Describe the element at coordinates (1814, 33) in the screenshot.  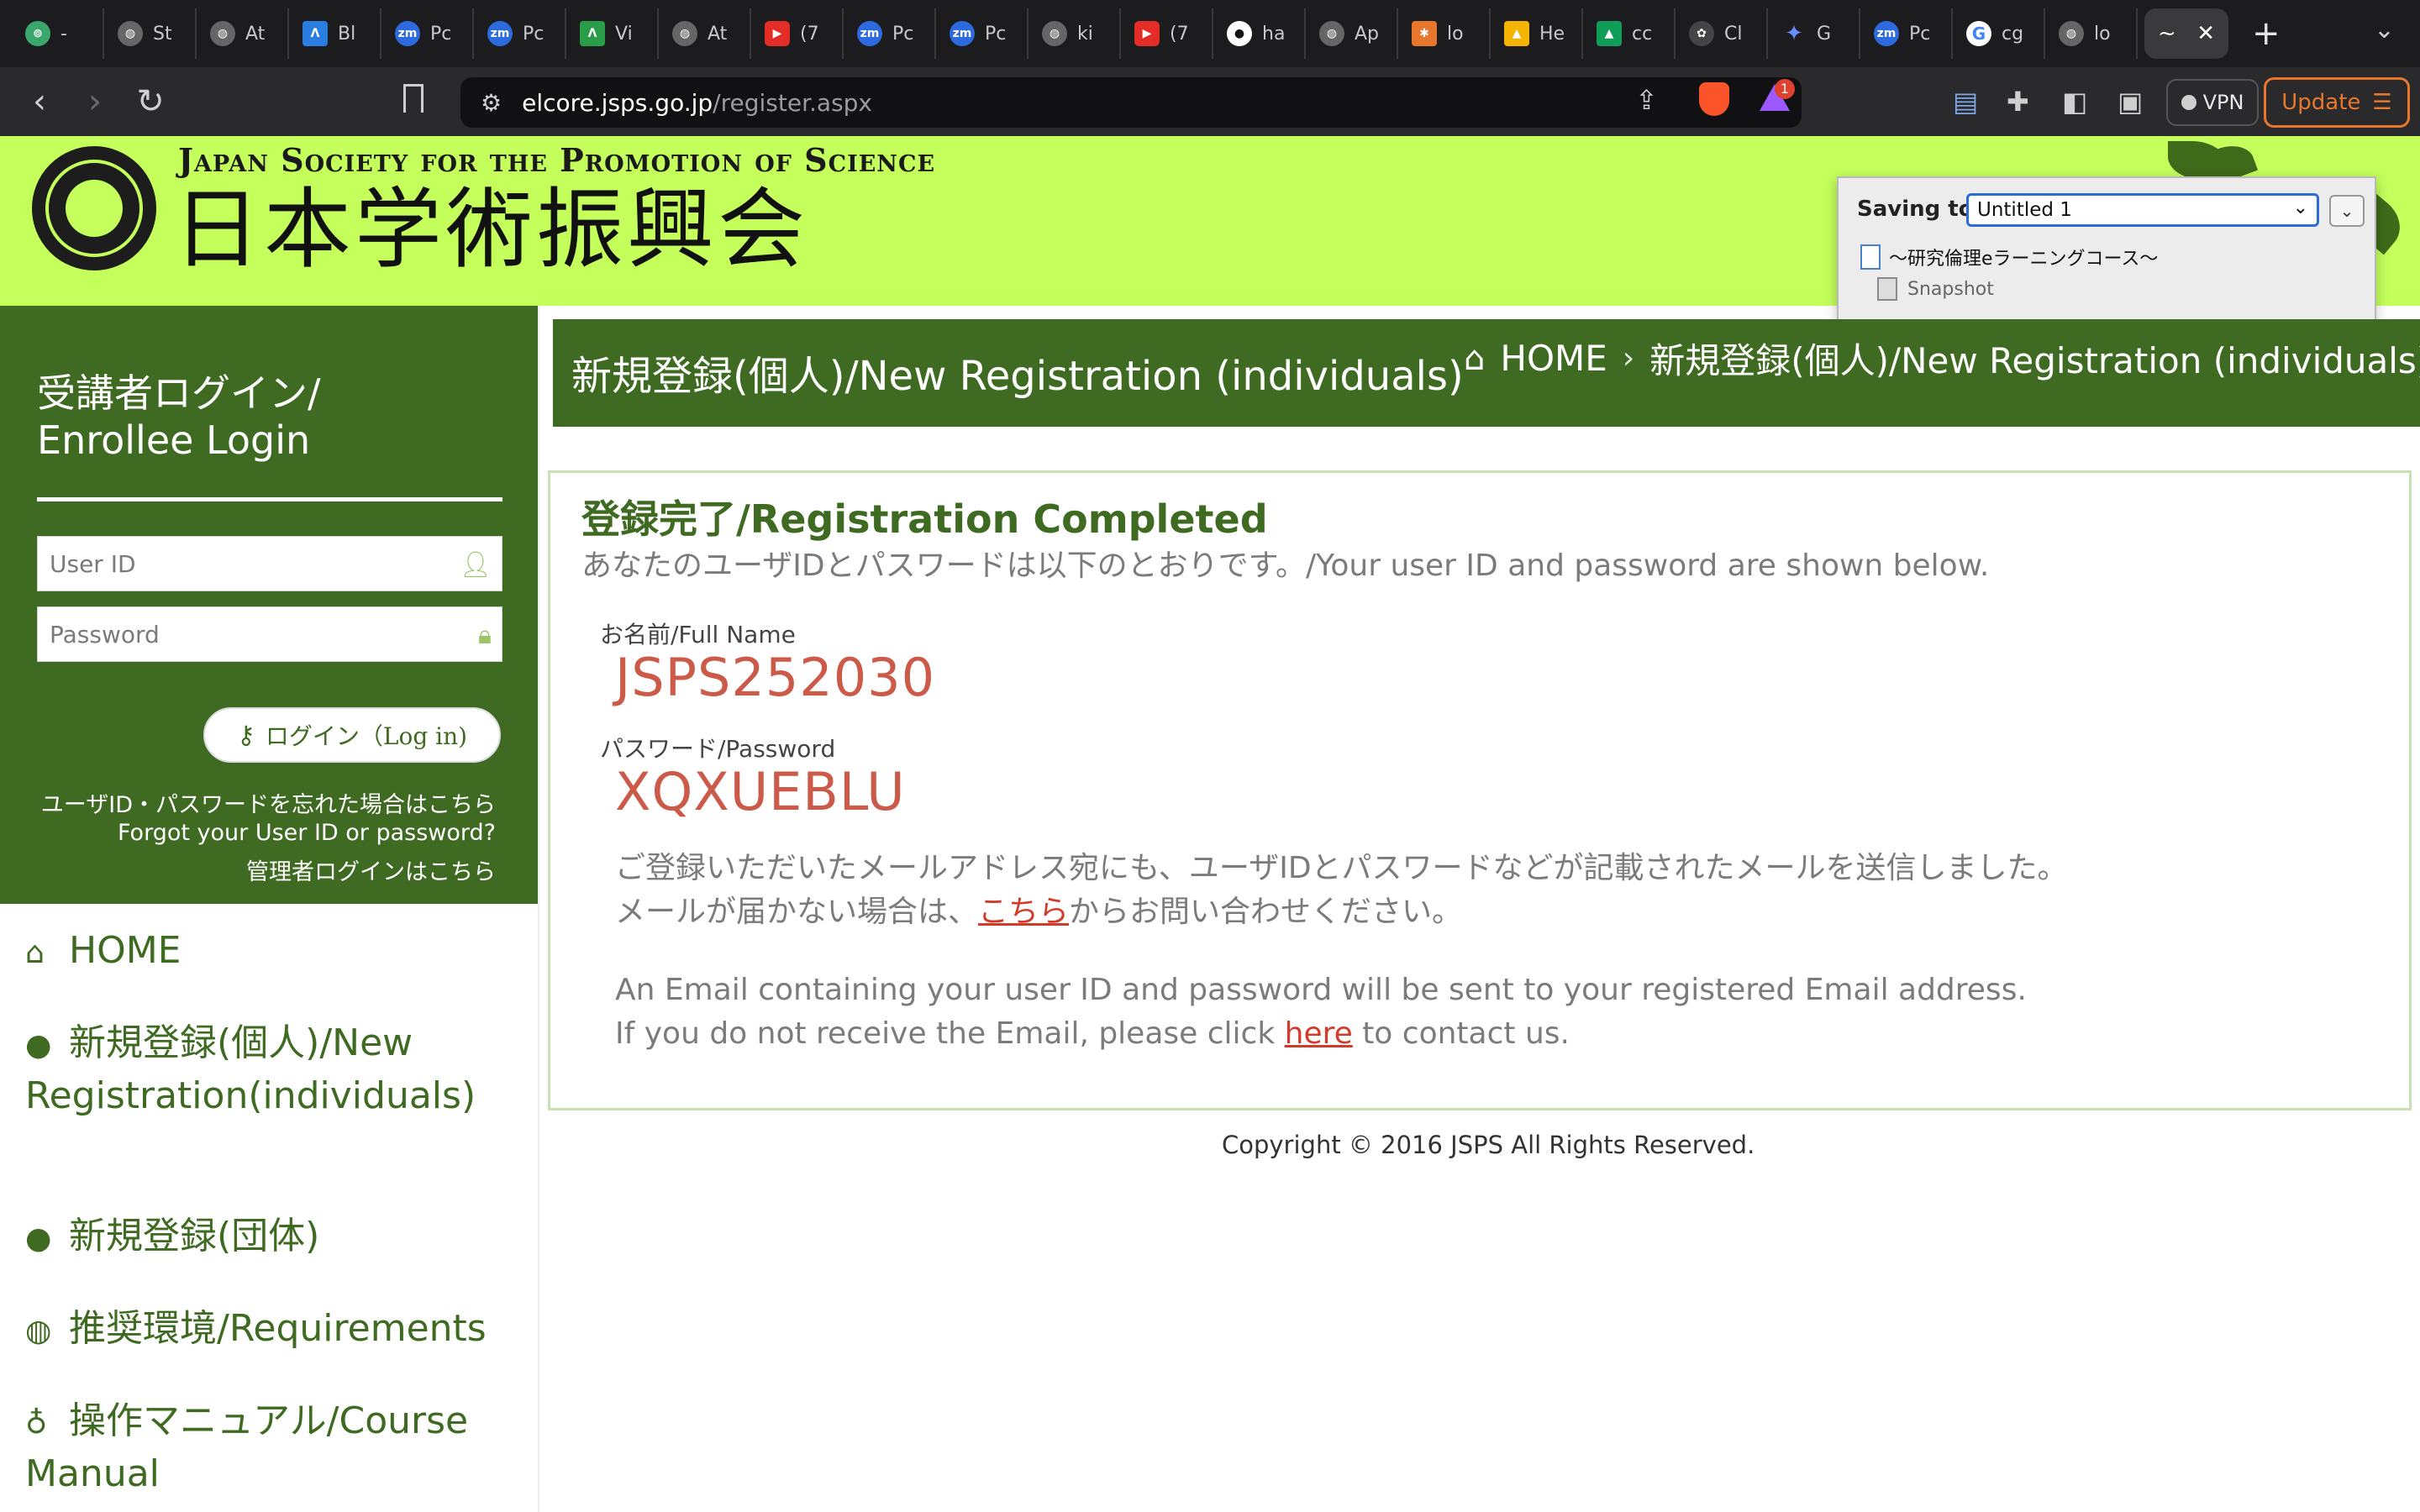
I see `browser-tab: ✦ G` at that location.